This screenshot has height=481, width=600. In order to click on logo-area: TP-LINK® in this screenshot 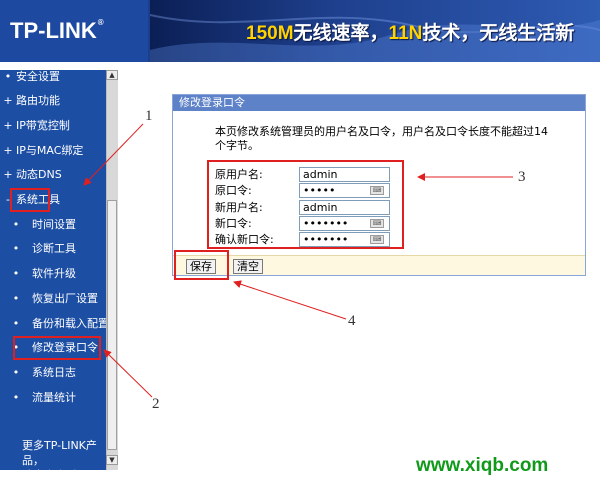, I will do `click(74, 31)`.